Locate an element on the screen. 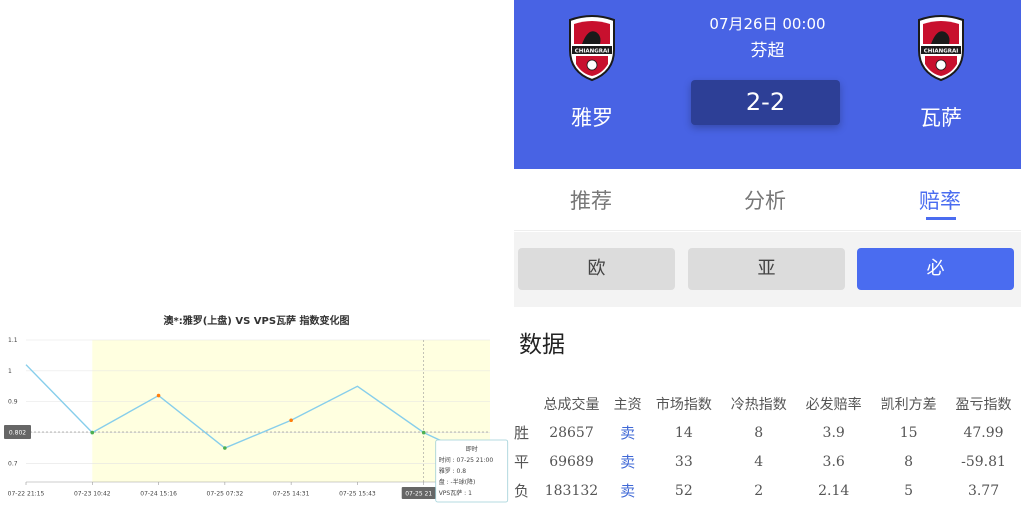 This screenshot has width=1021, height=512. y-tick-label: 0.9 is located at coordinates (13, 402).